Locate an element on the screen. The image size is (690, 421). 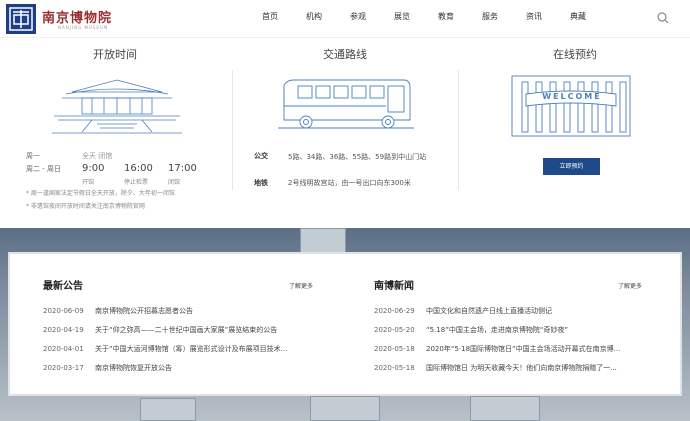
bus-icon is located at coordinates (346, 106).